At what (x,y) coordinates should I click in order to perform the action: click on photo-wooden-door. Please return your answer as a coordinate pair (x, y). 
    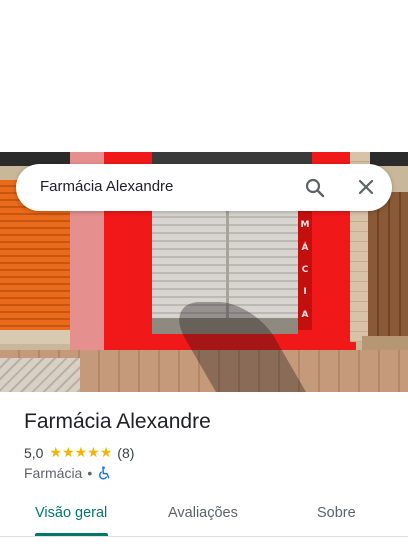
    Looking at the image, I should click on (388, 267).